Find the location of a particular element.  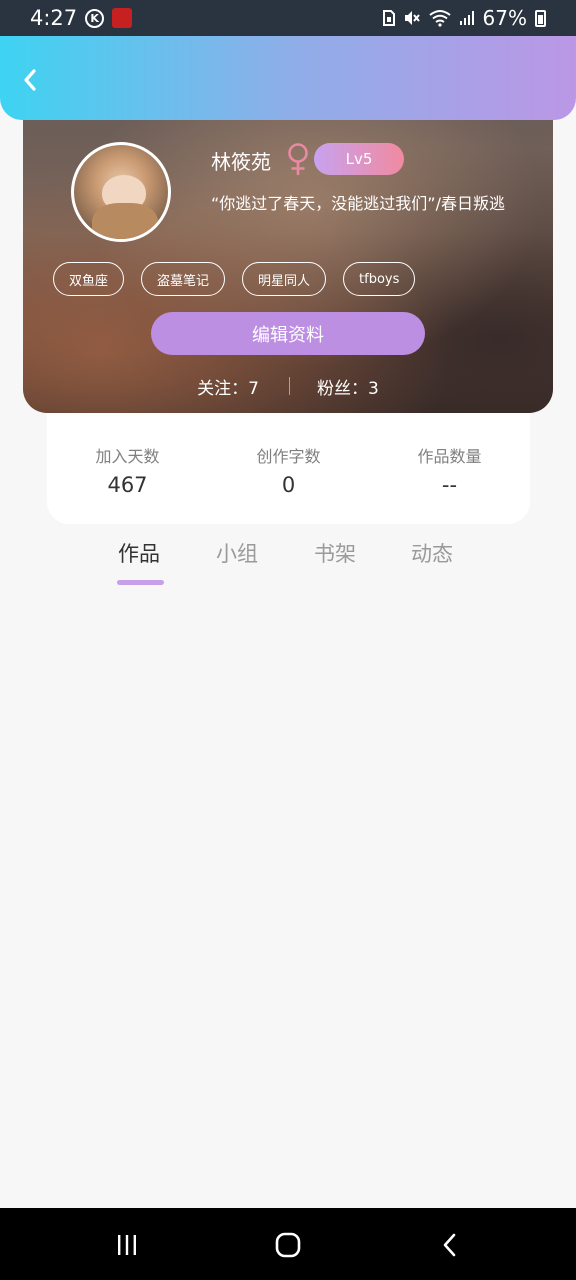

home-icon is located at coordinates (288, 1245).